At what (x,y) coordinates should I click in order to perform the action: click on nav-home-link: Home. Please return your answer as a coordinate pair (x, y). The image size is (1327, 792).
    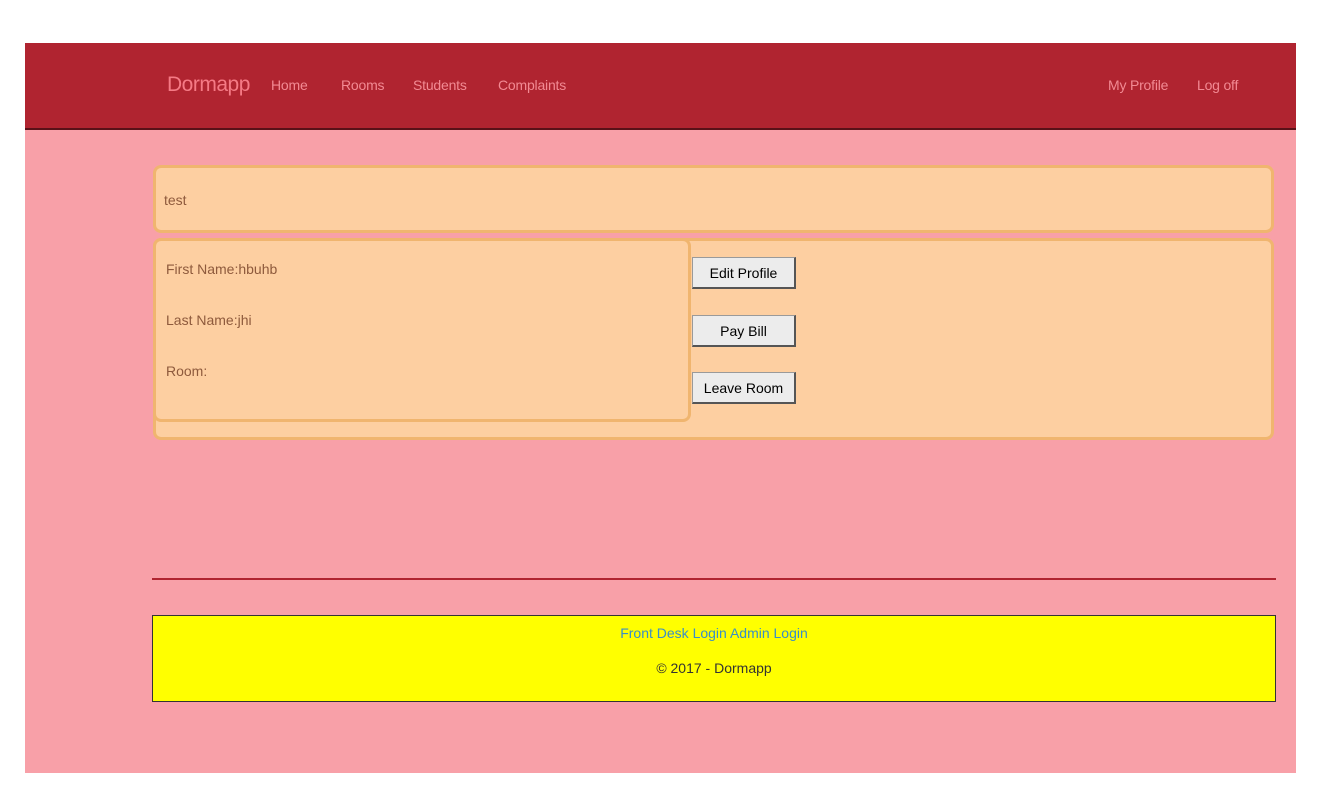
    Looking at the image, I should click on (289, 85).